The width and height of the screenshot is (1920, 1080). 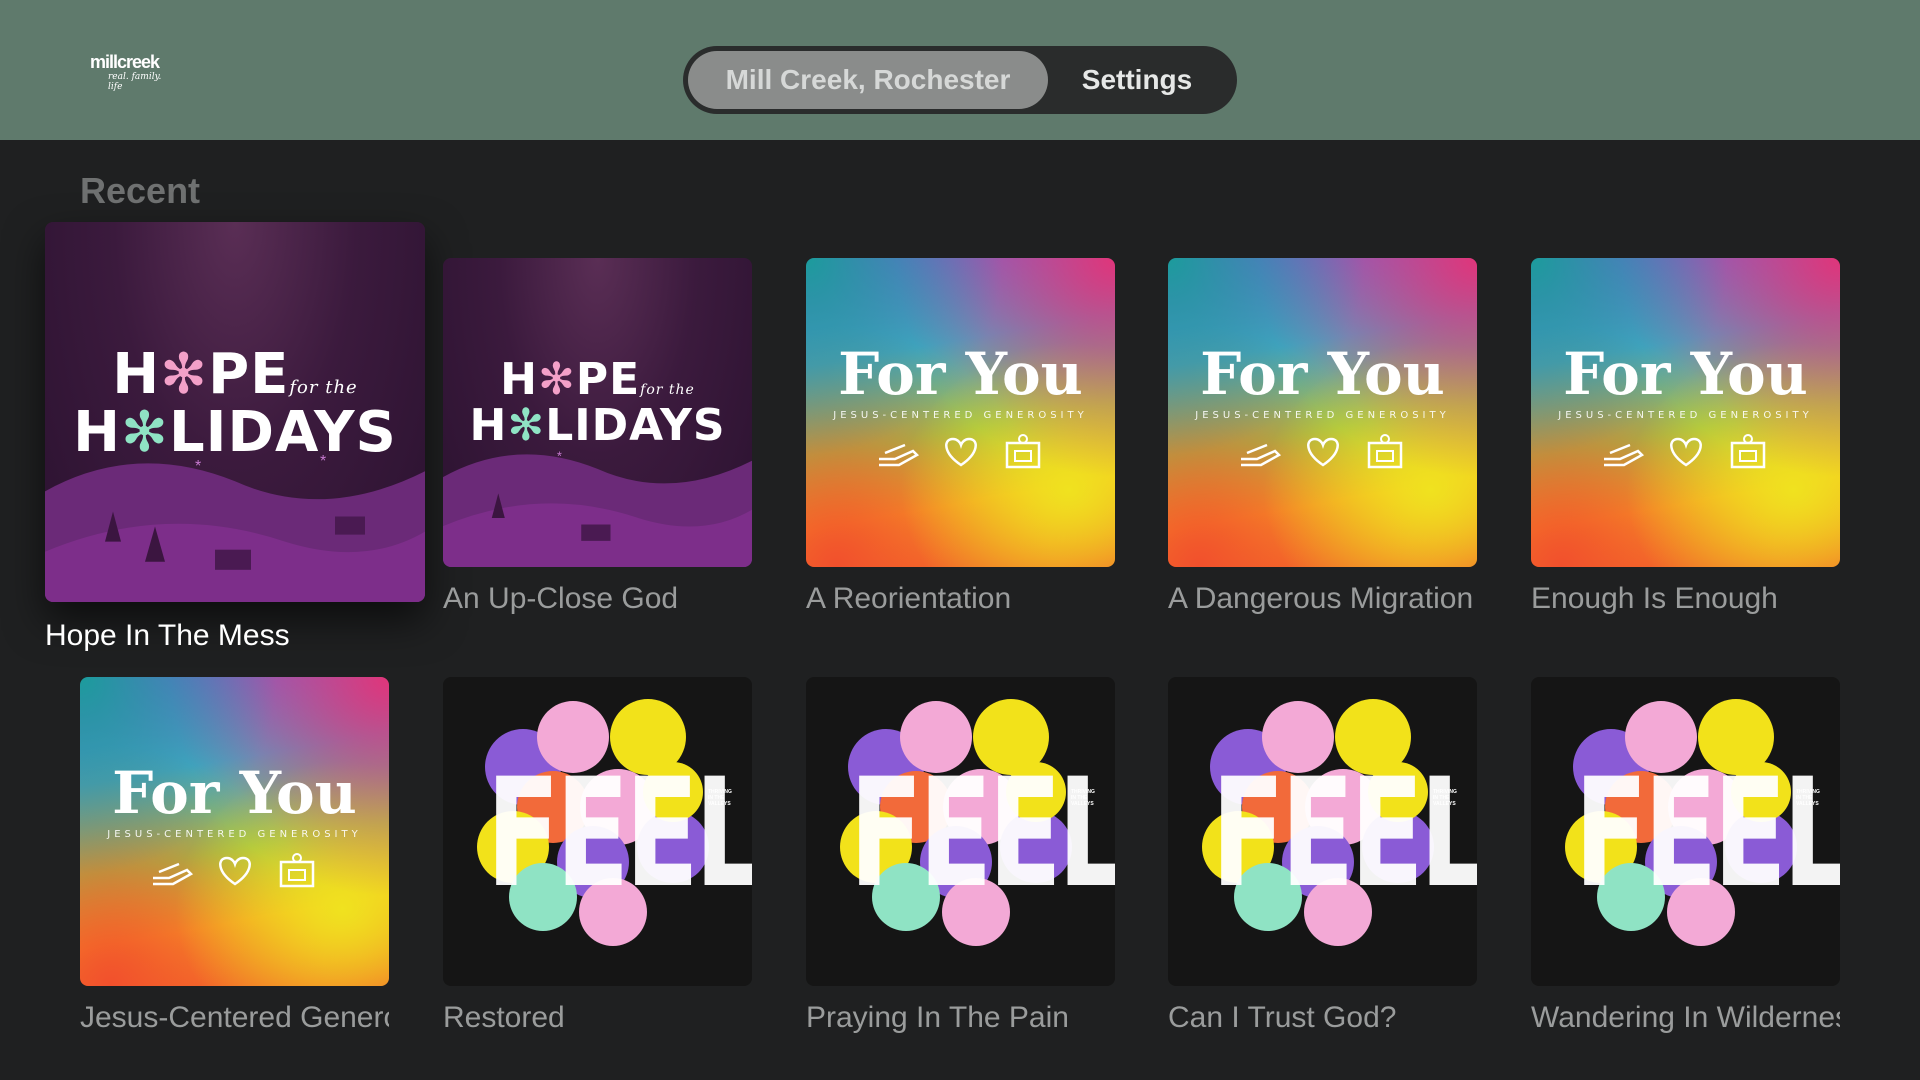 I want to click on artwork-hope-for-the-holidays: H✻PEfor the H✻LIDAYS * *, so click(x=235, y=412).